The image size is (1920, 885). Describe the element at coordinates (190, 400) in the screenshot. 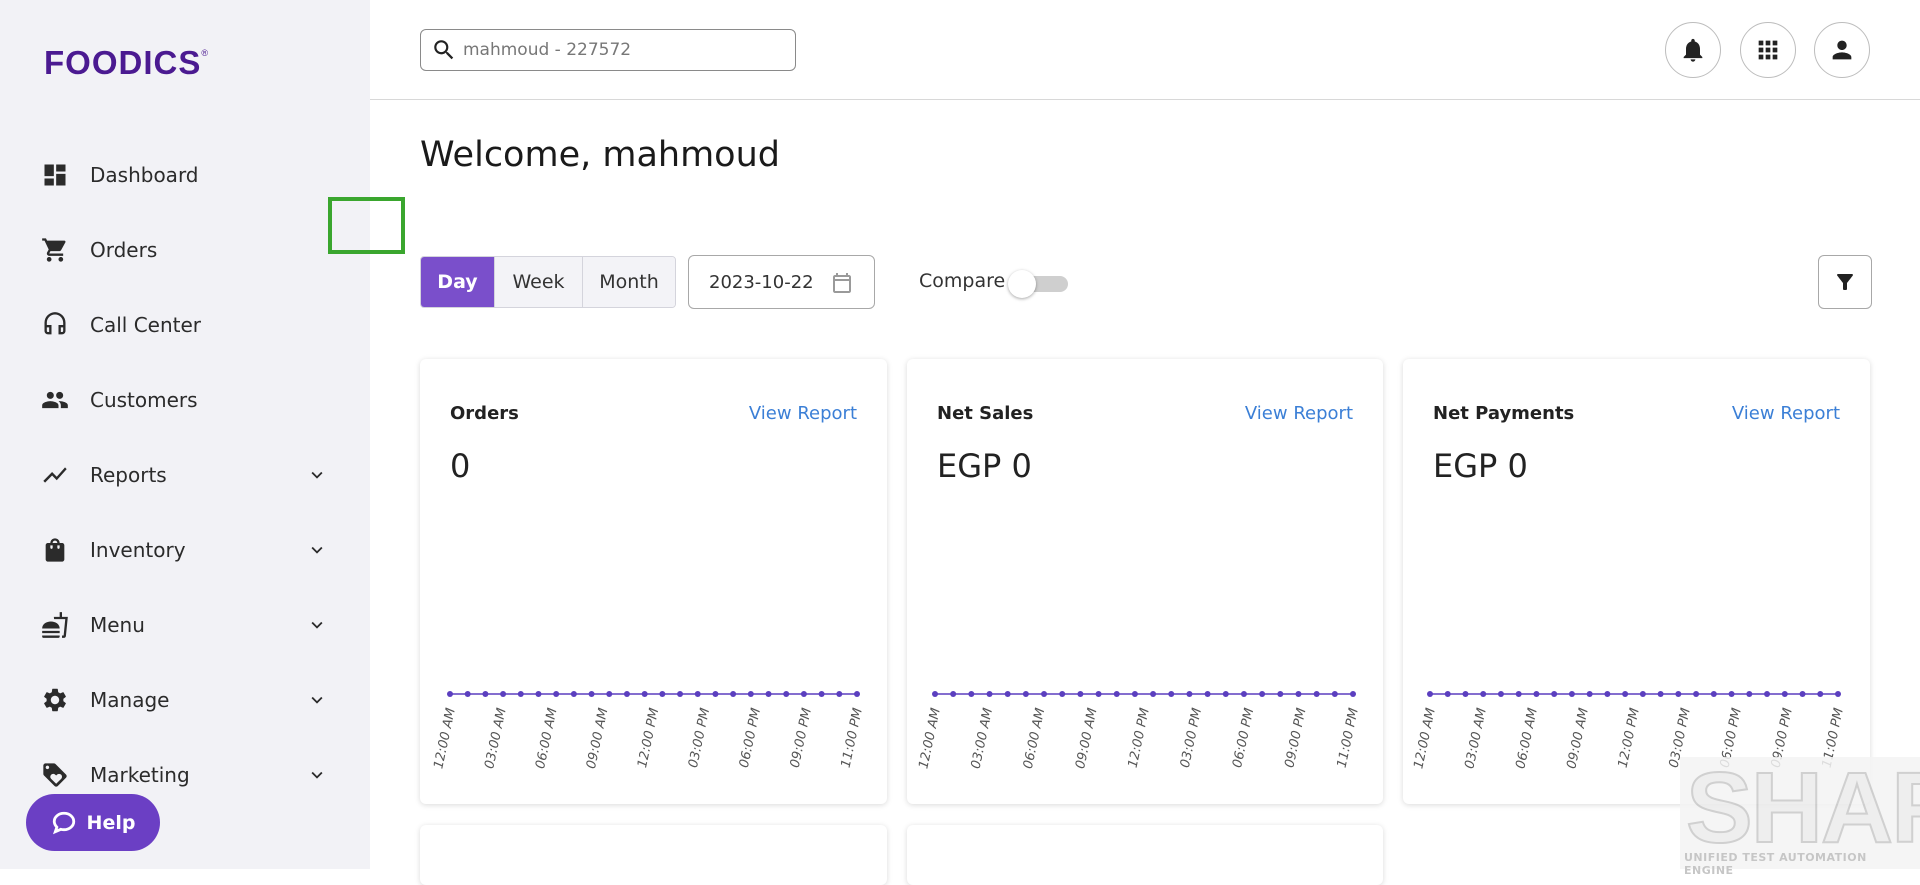

I see `sidebar-item-customers: Customers` at that location.